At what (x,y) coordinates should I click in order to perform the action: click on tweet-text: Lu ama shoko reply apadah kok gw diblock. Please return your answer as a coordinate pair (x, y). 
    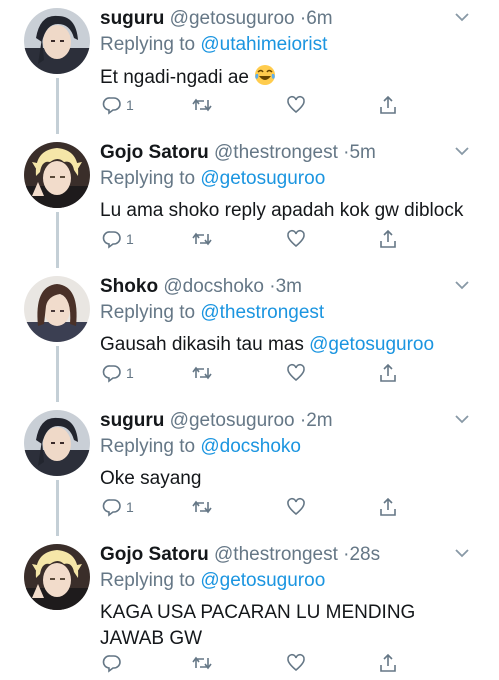
    Looking at the image, I should click on (289, 211).